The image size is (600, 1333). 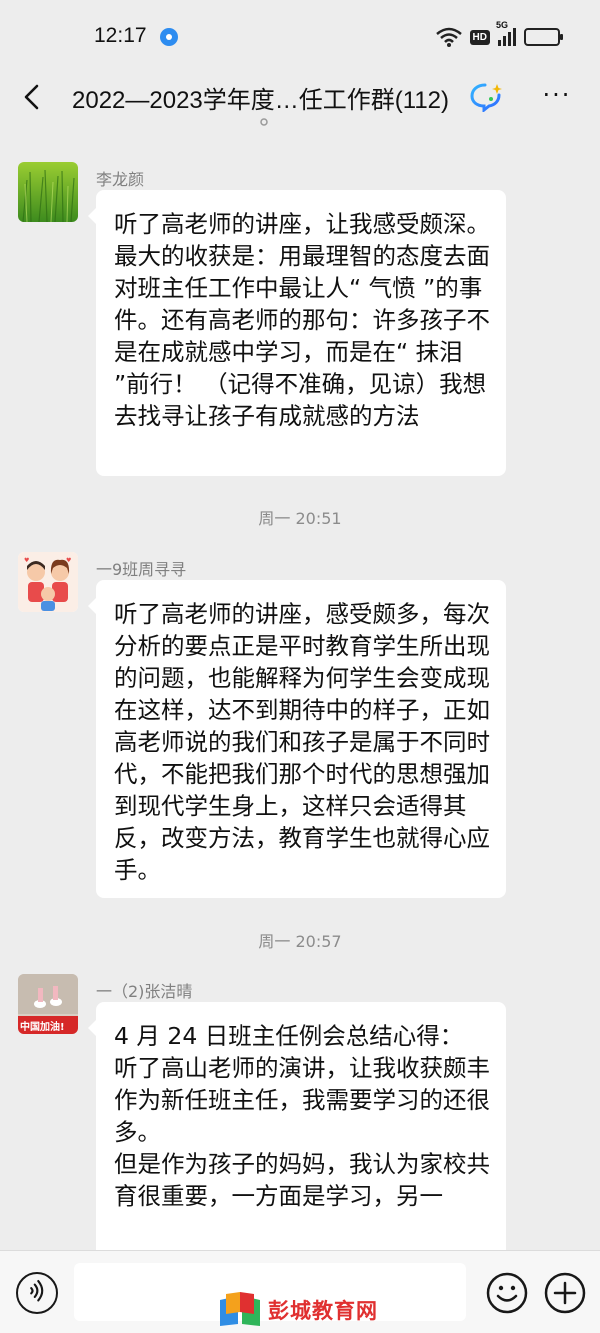 I want to click on voice-button, so click(x=37, y=1293).